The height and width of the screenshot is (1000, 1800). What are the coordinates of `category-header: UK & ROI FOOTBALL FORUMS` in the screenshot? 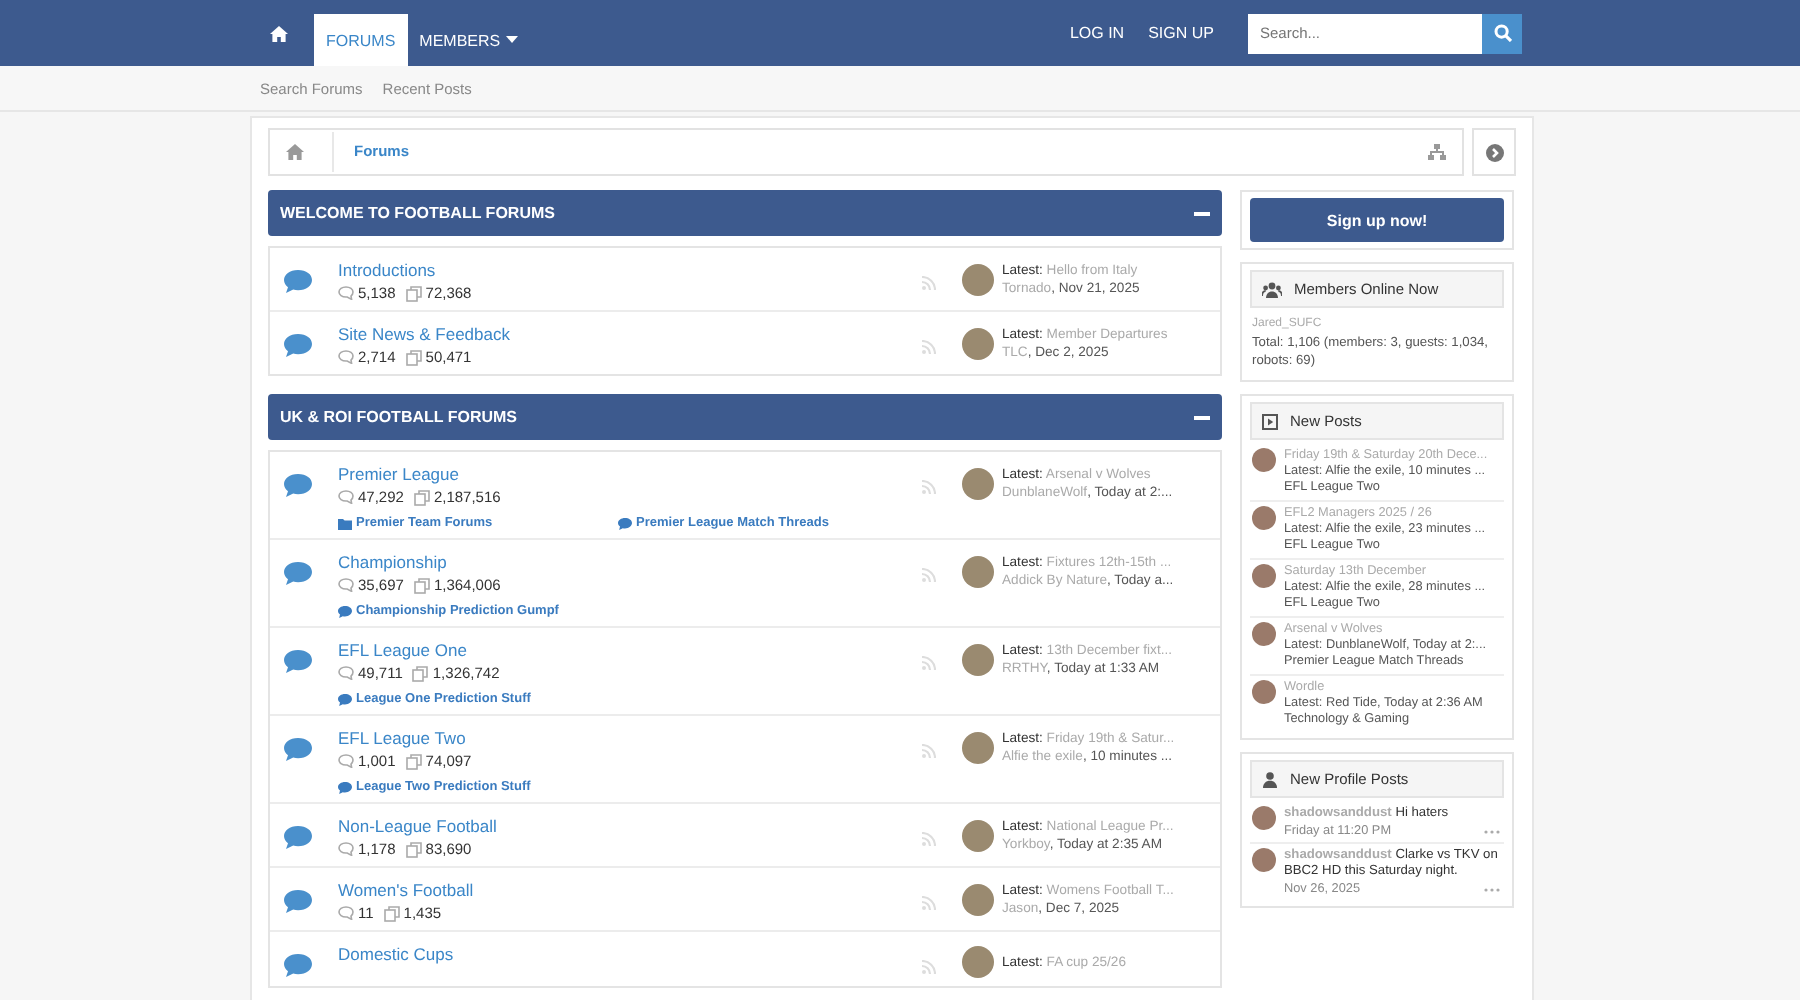 It's located at (745, 417).